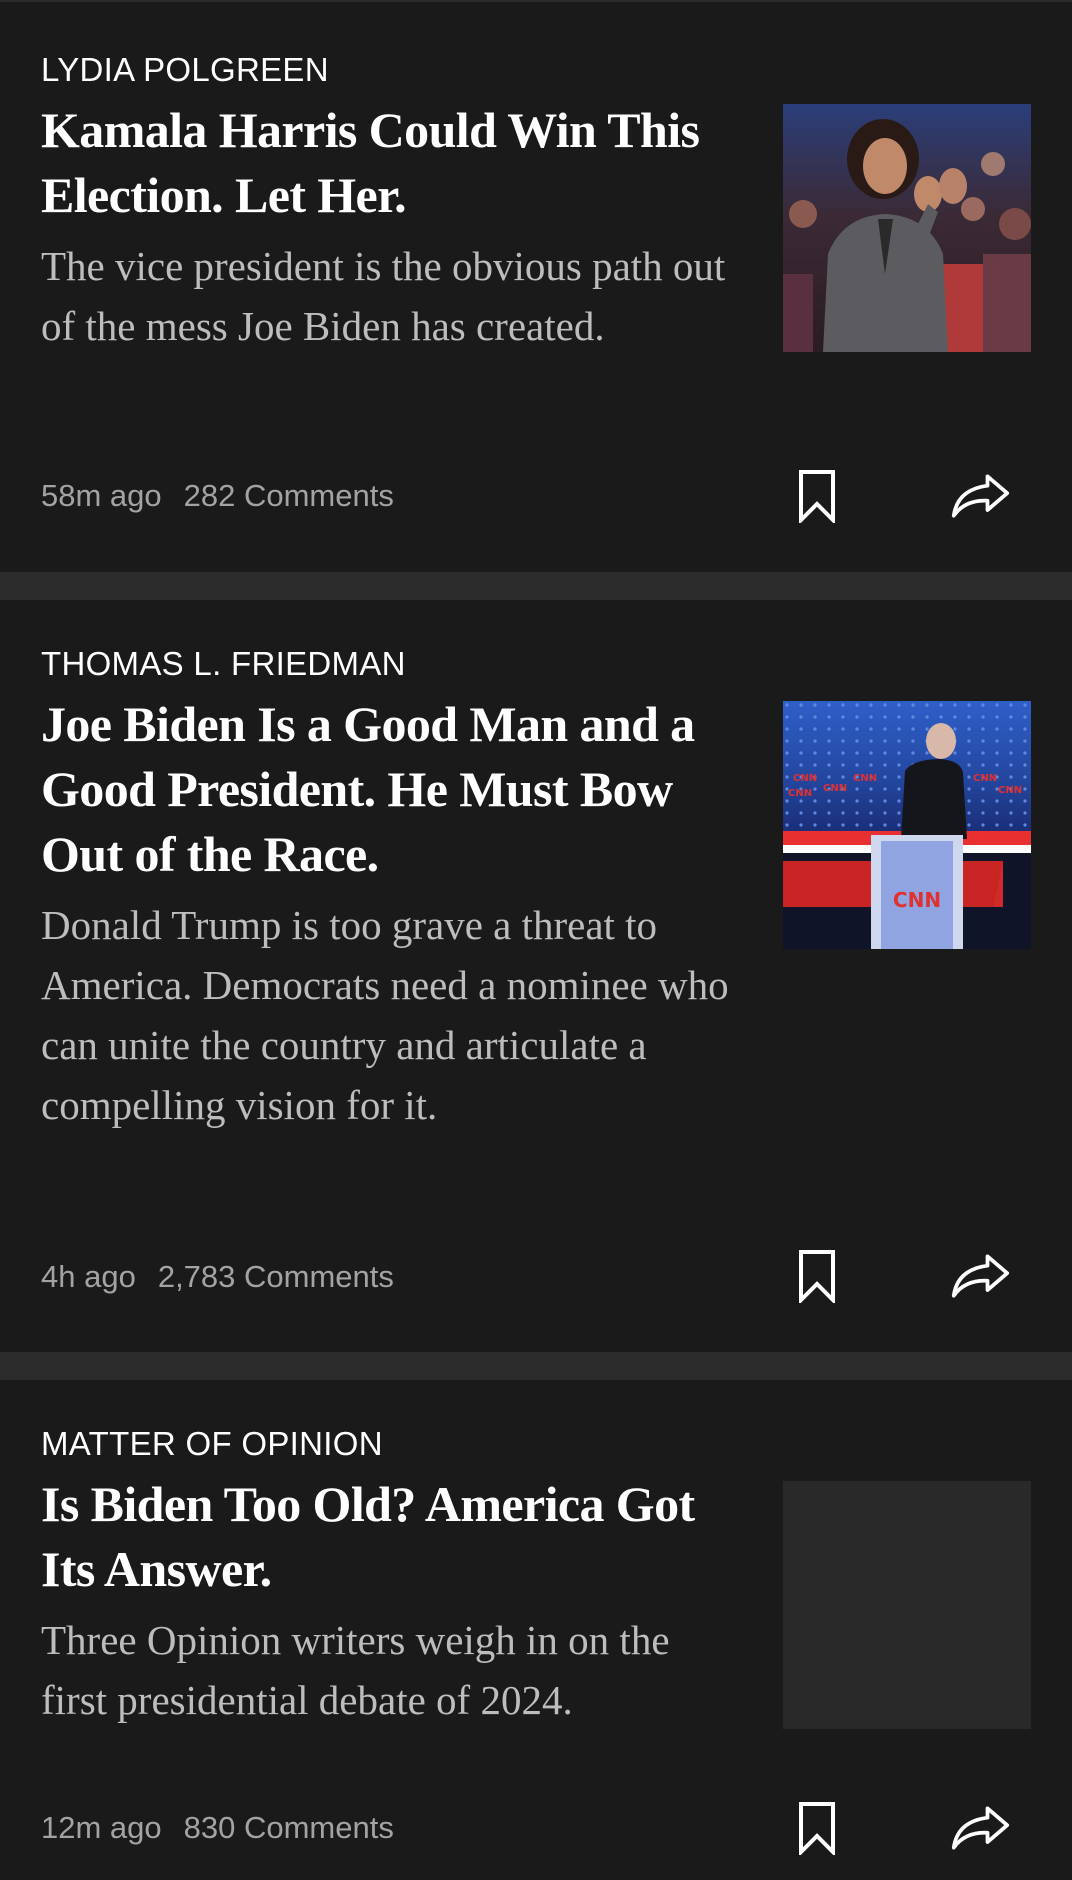 The width and height of the screenshot is (1072, 1880). Describe the element at coordinates (101, 495) in the screenshot. I see `article-timestamp: 58m ago` at that location.